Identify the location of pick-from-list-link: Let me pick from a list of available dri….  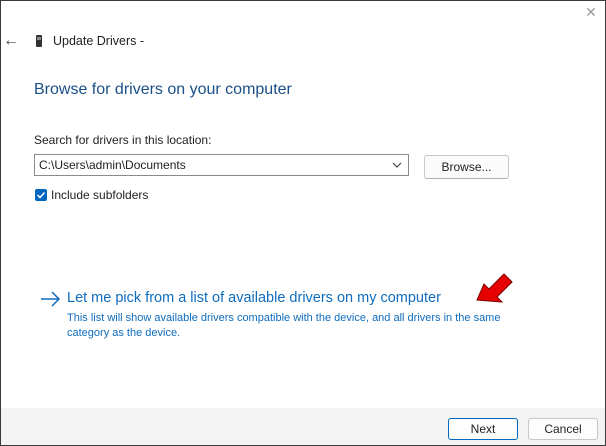
(275, 316).